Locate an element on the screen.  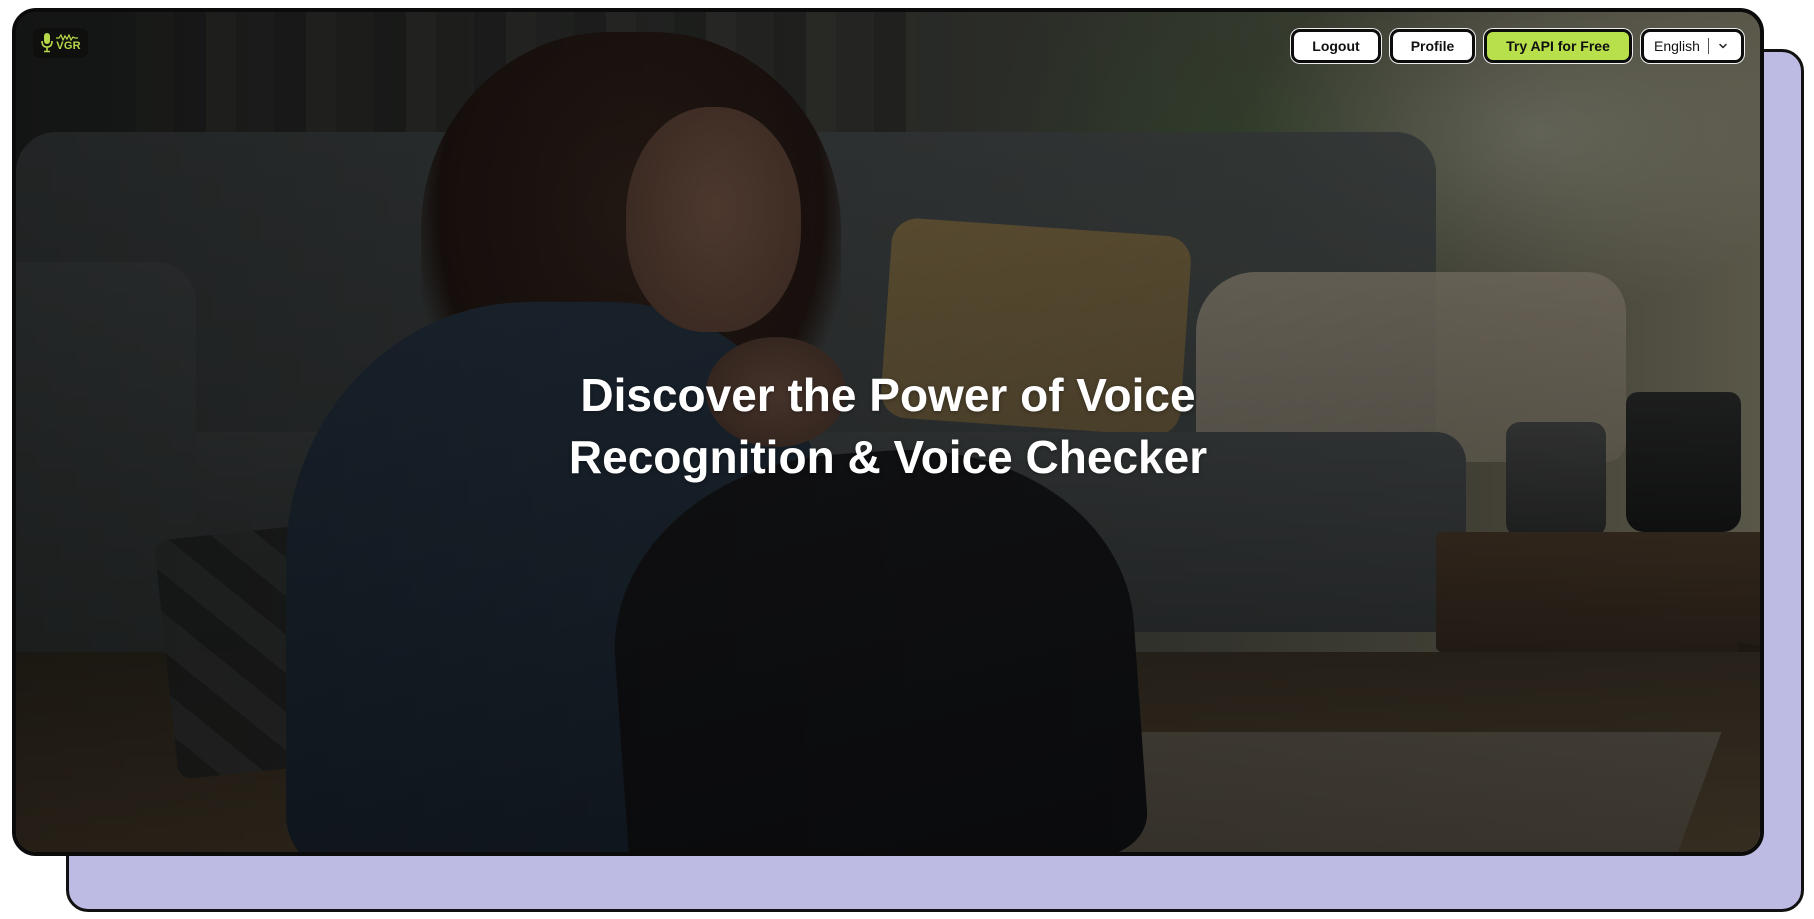
language-select-divider is located at coordinates (1708, 46).